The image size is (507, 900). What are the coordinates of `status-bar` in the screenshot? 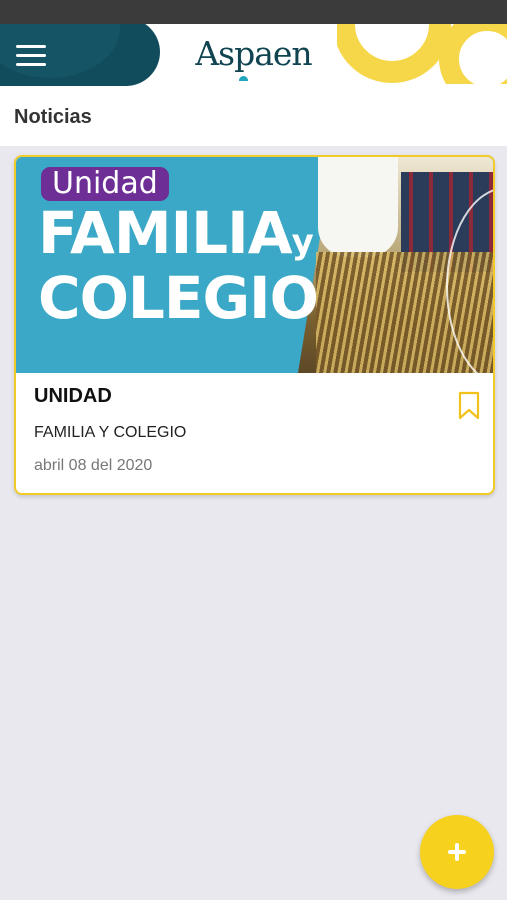 It's located at (253, 12).